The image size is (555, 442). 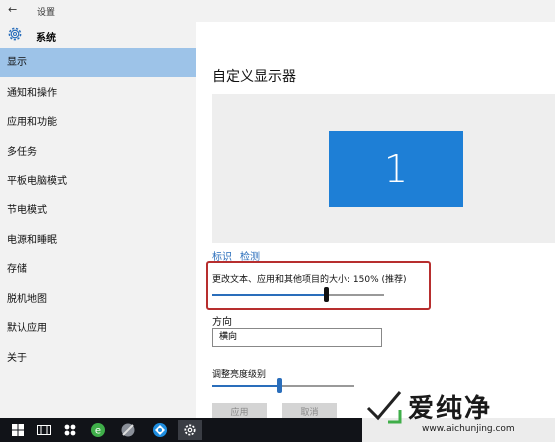 What do you see at coordinates (46, 38) in the screenshot?
I see `section-title: 系统` at bounding box center [46, 38].